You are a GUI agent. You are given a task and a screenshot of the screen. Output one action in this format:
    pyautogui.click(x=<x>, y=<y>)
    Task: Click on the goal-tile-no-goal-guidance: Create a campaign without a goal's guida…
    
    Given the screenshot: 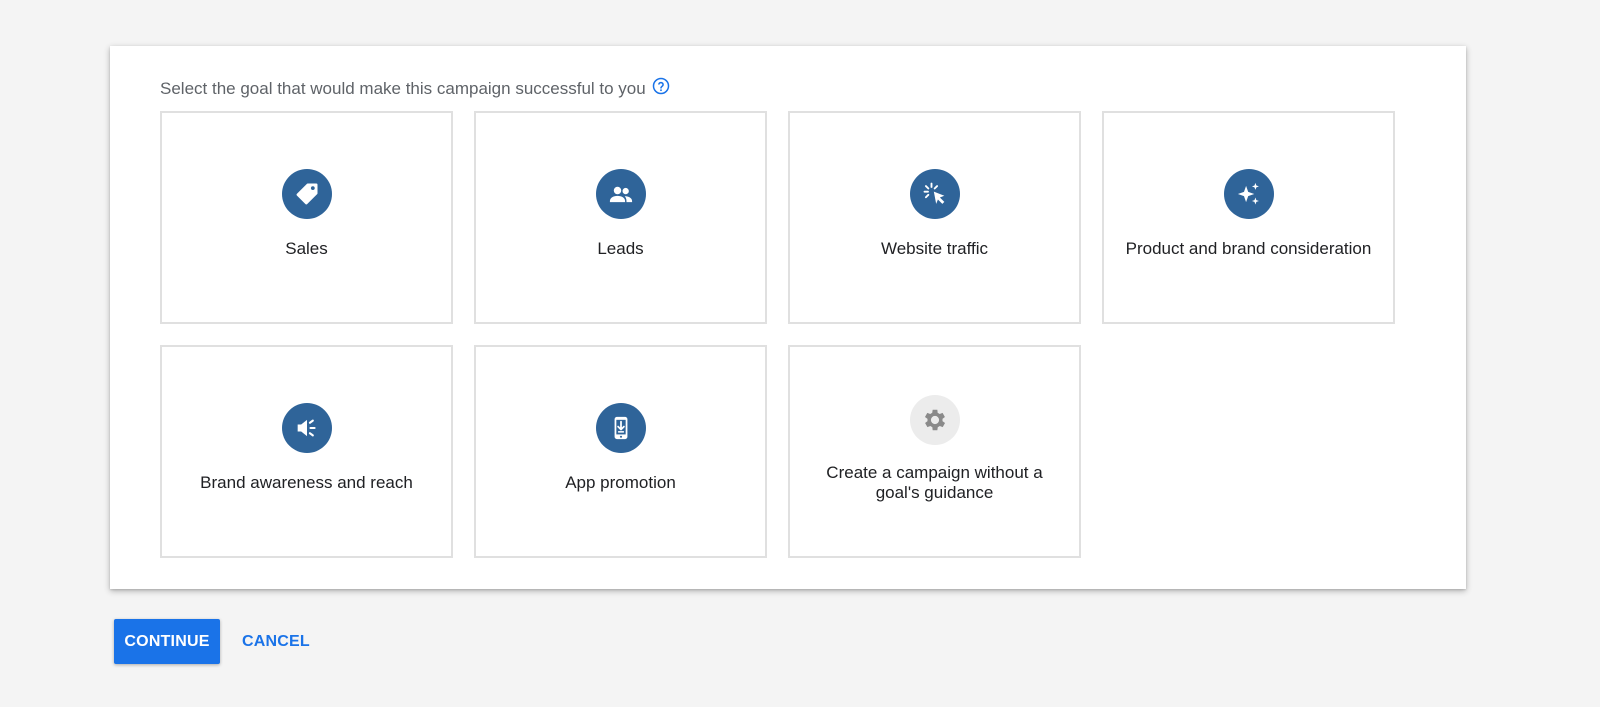 What is the action you would take?
    pyautogui.click(x=934, y=451)
    